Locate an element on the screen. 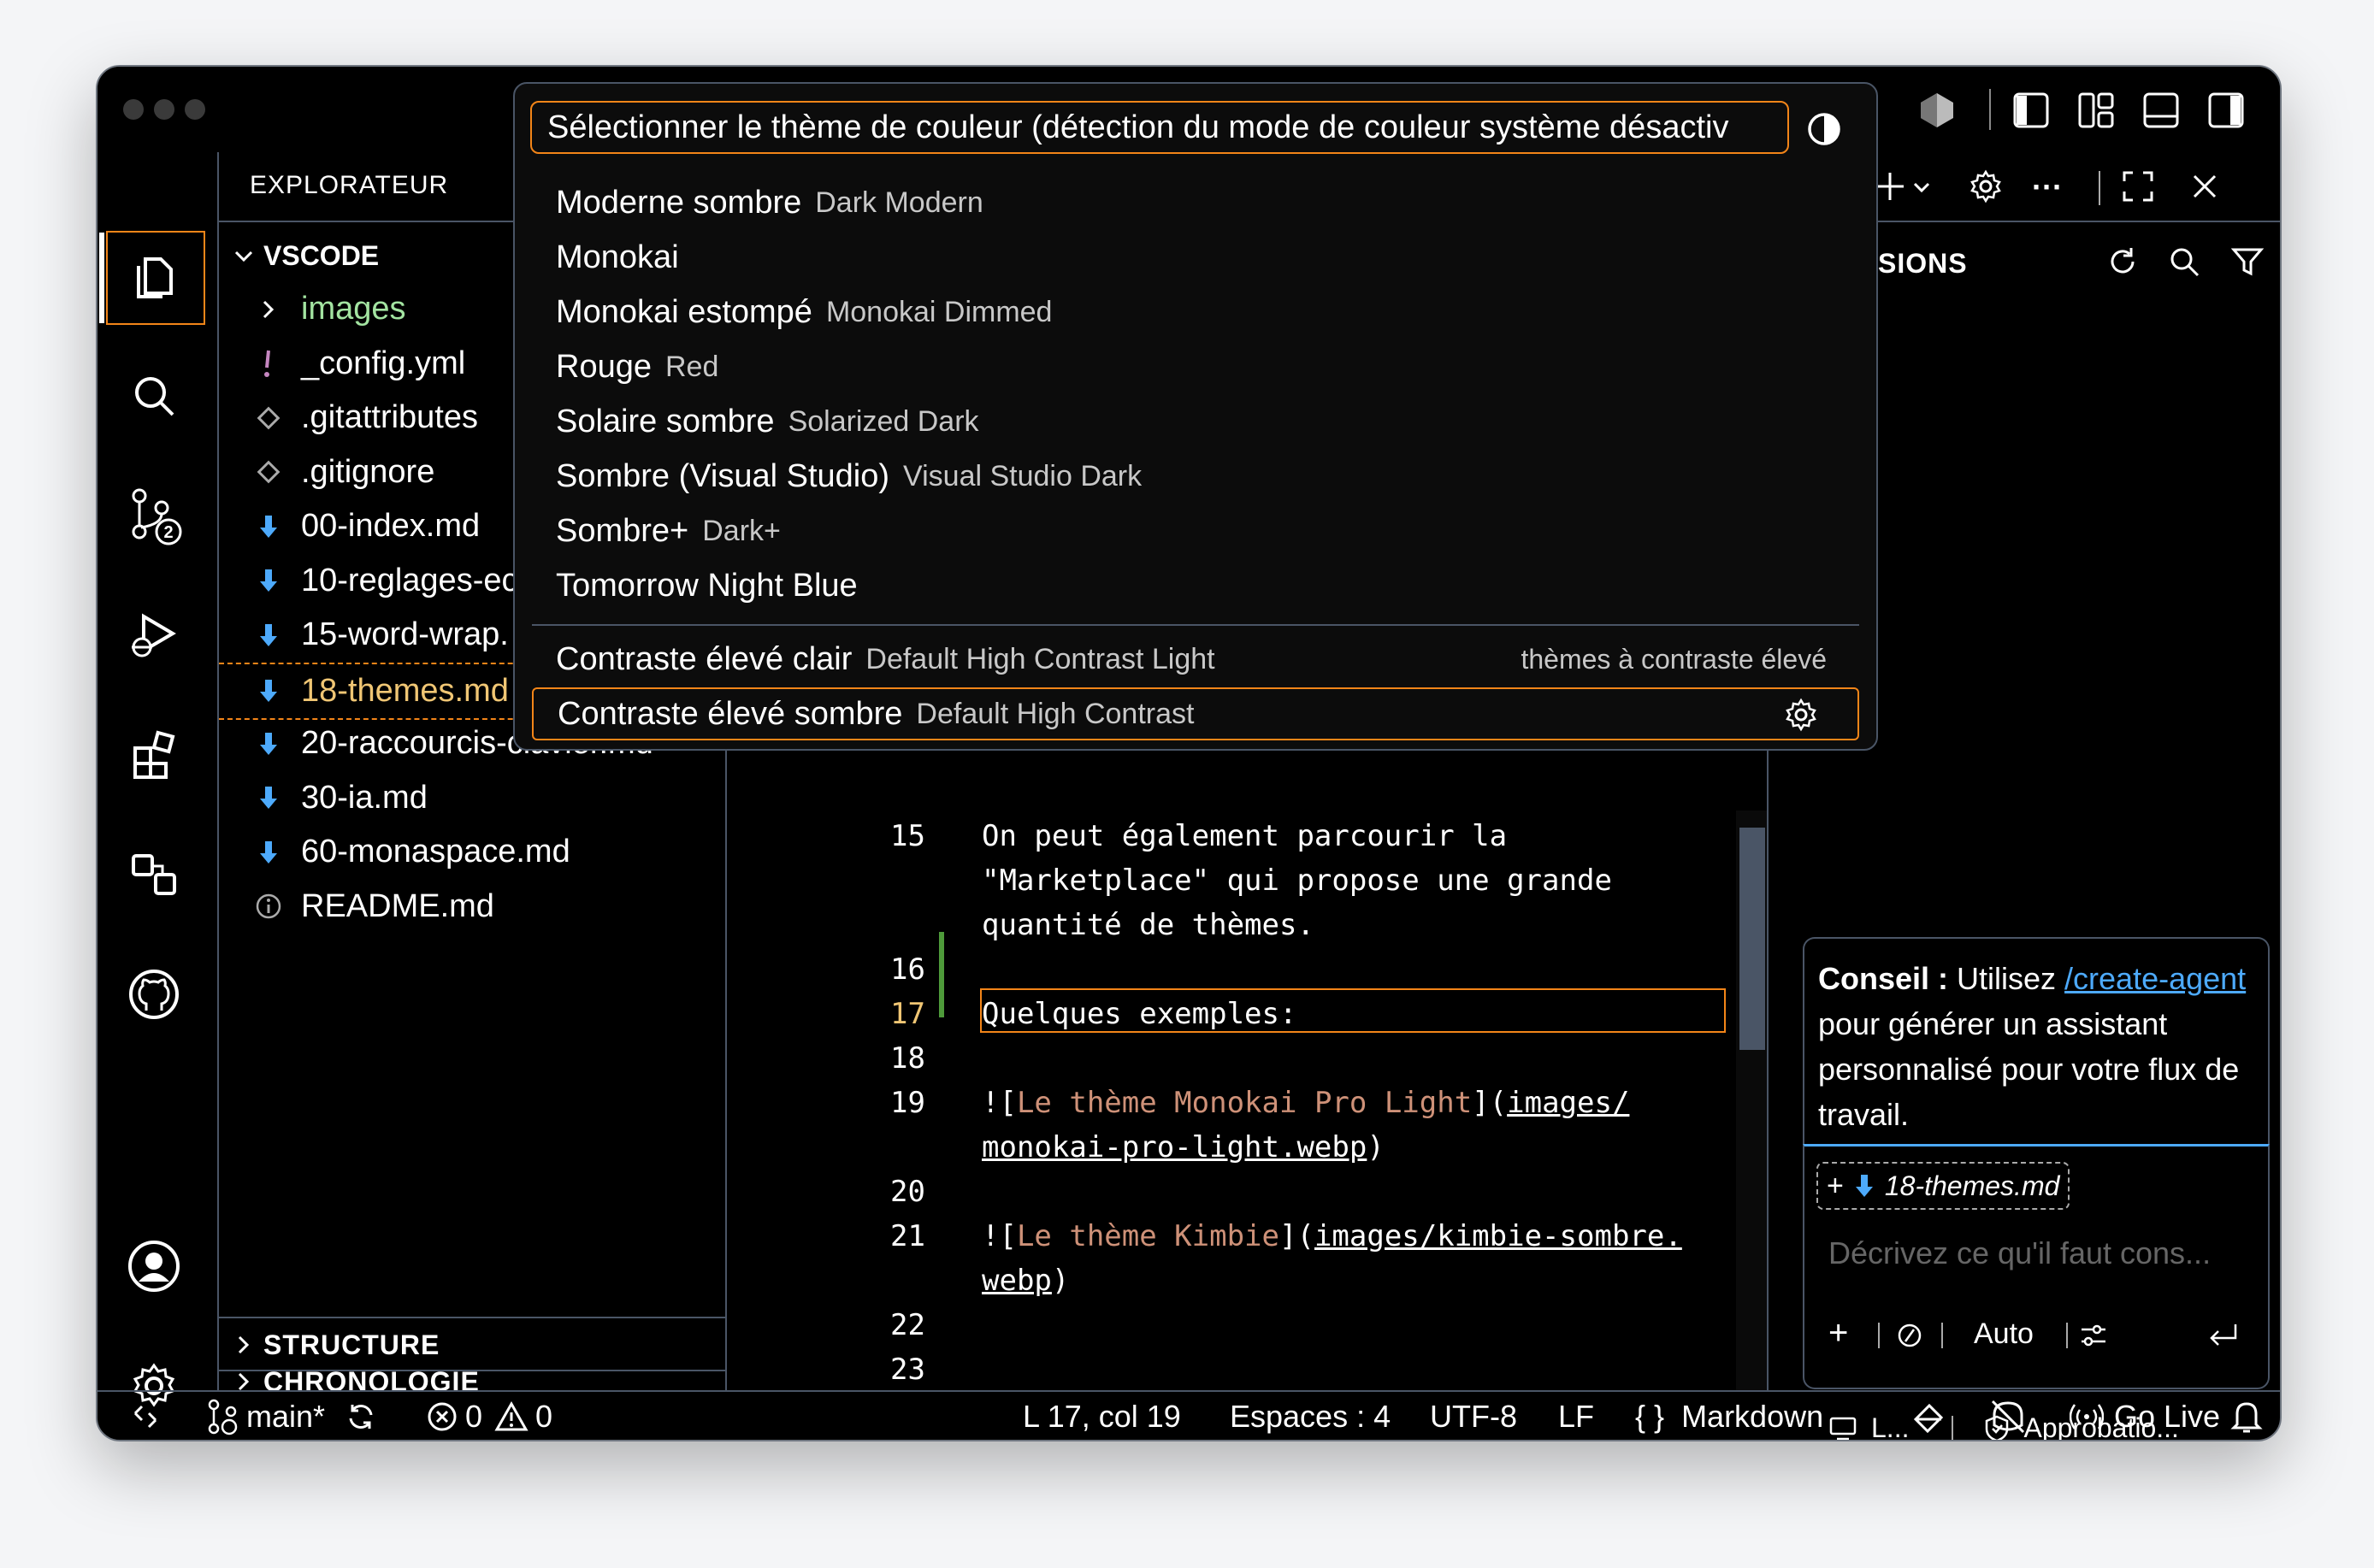 This screenshot has width=2374, height=1568. maximize-icon is located at coordinates (2138, 186).